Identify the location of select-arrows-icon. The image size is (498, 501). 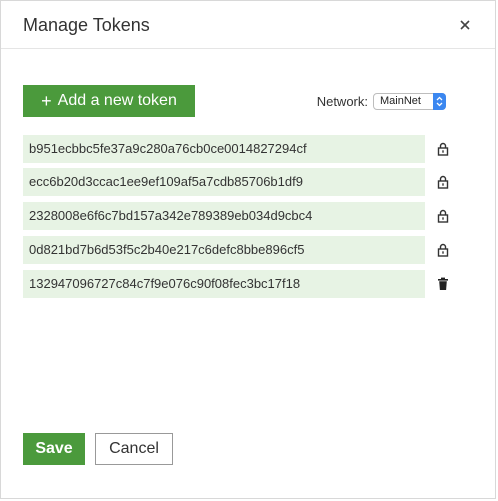
(439, 101).